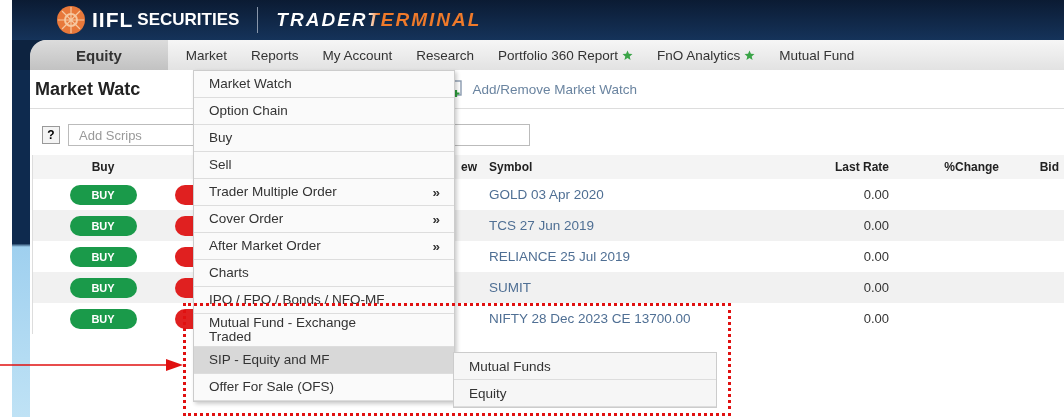  What do you see at coordinates (468, 167) in the screenshot?
I see `column-header: ew` at bounding box center [468, 167].